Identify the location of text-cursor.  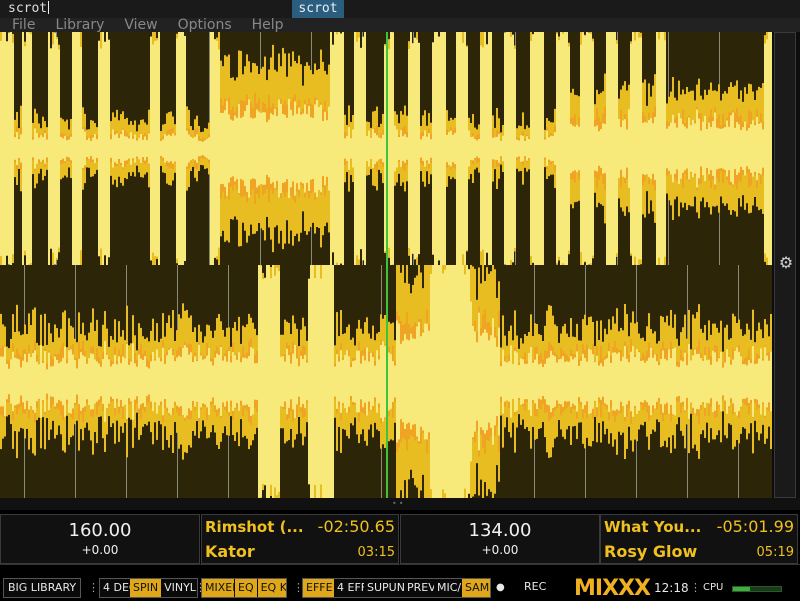
(49, 7).